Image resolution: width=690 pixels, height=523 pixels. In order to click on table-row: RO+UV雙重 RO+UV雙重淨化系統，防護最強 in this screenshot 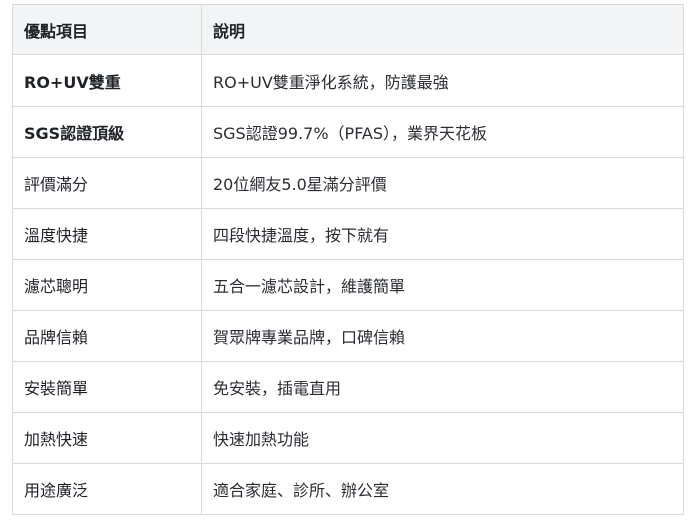, I will do `click(348, 80)`.